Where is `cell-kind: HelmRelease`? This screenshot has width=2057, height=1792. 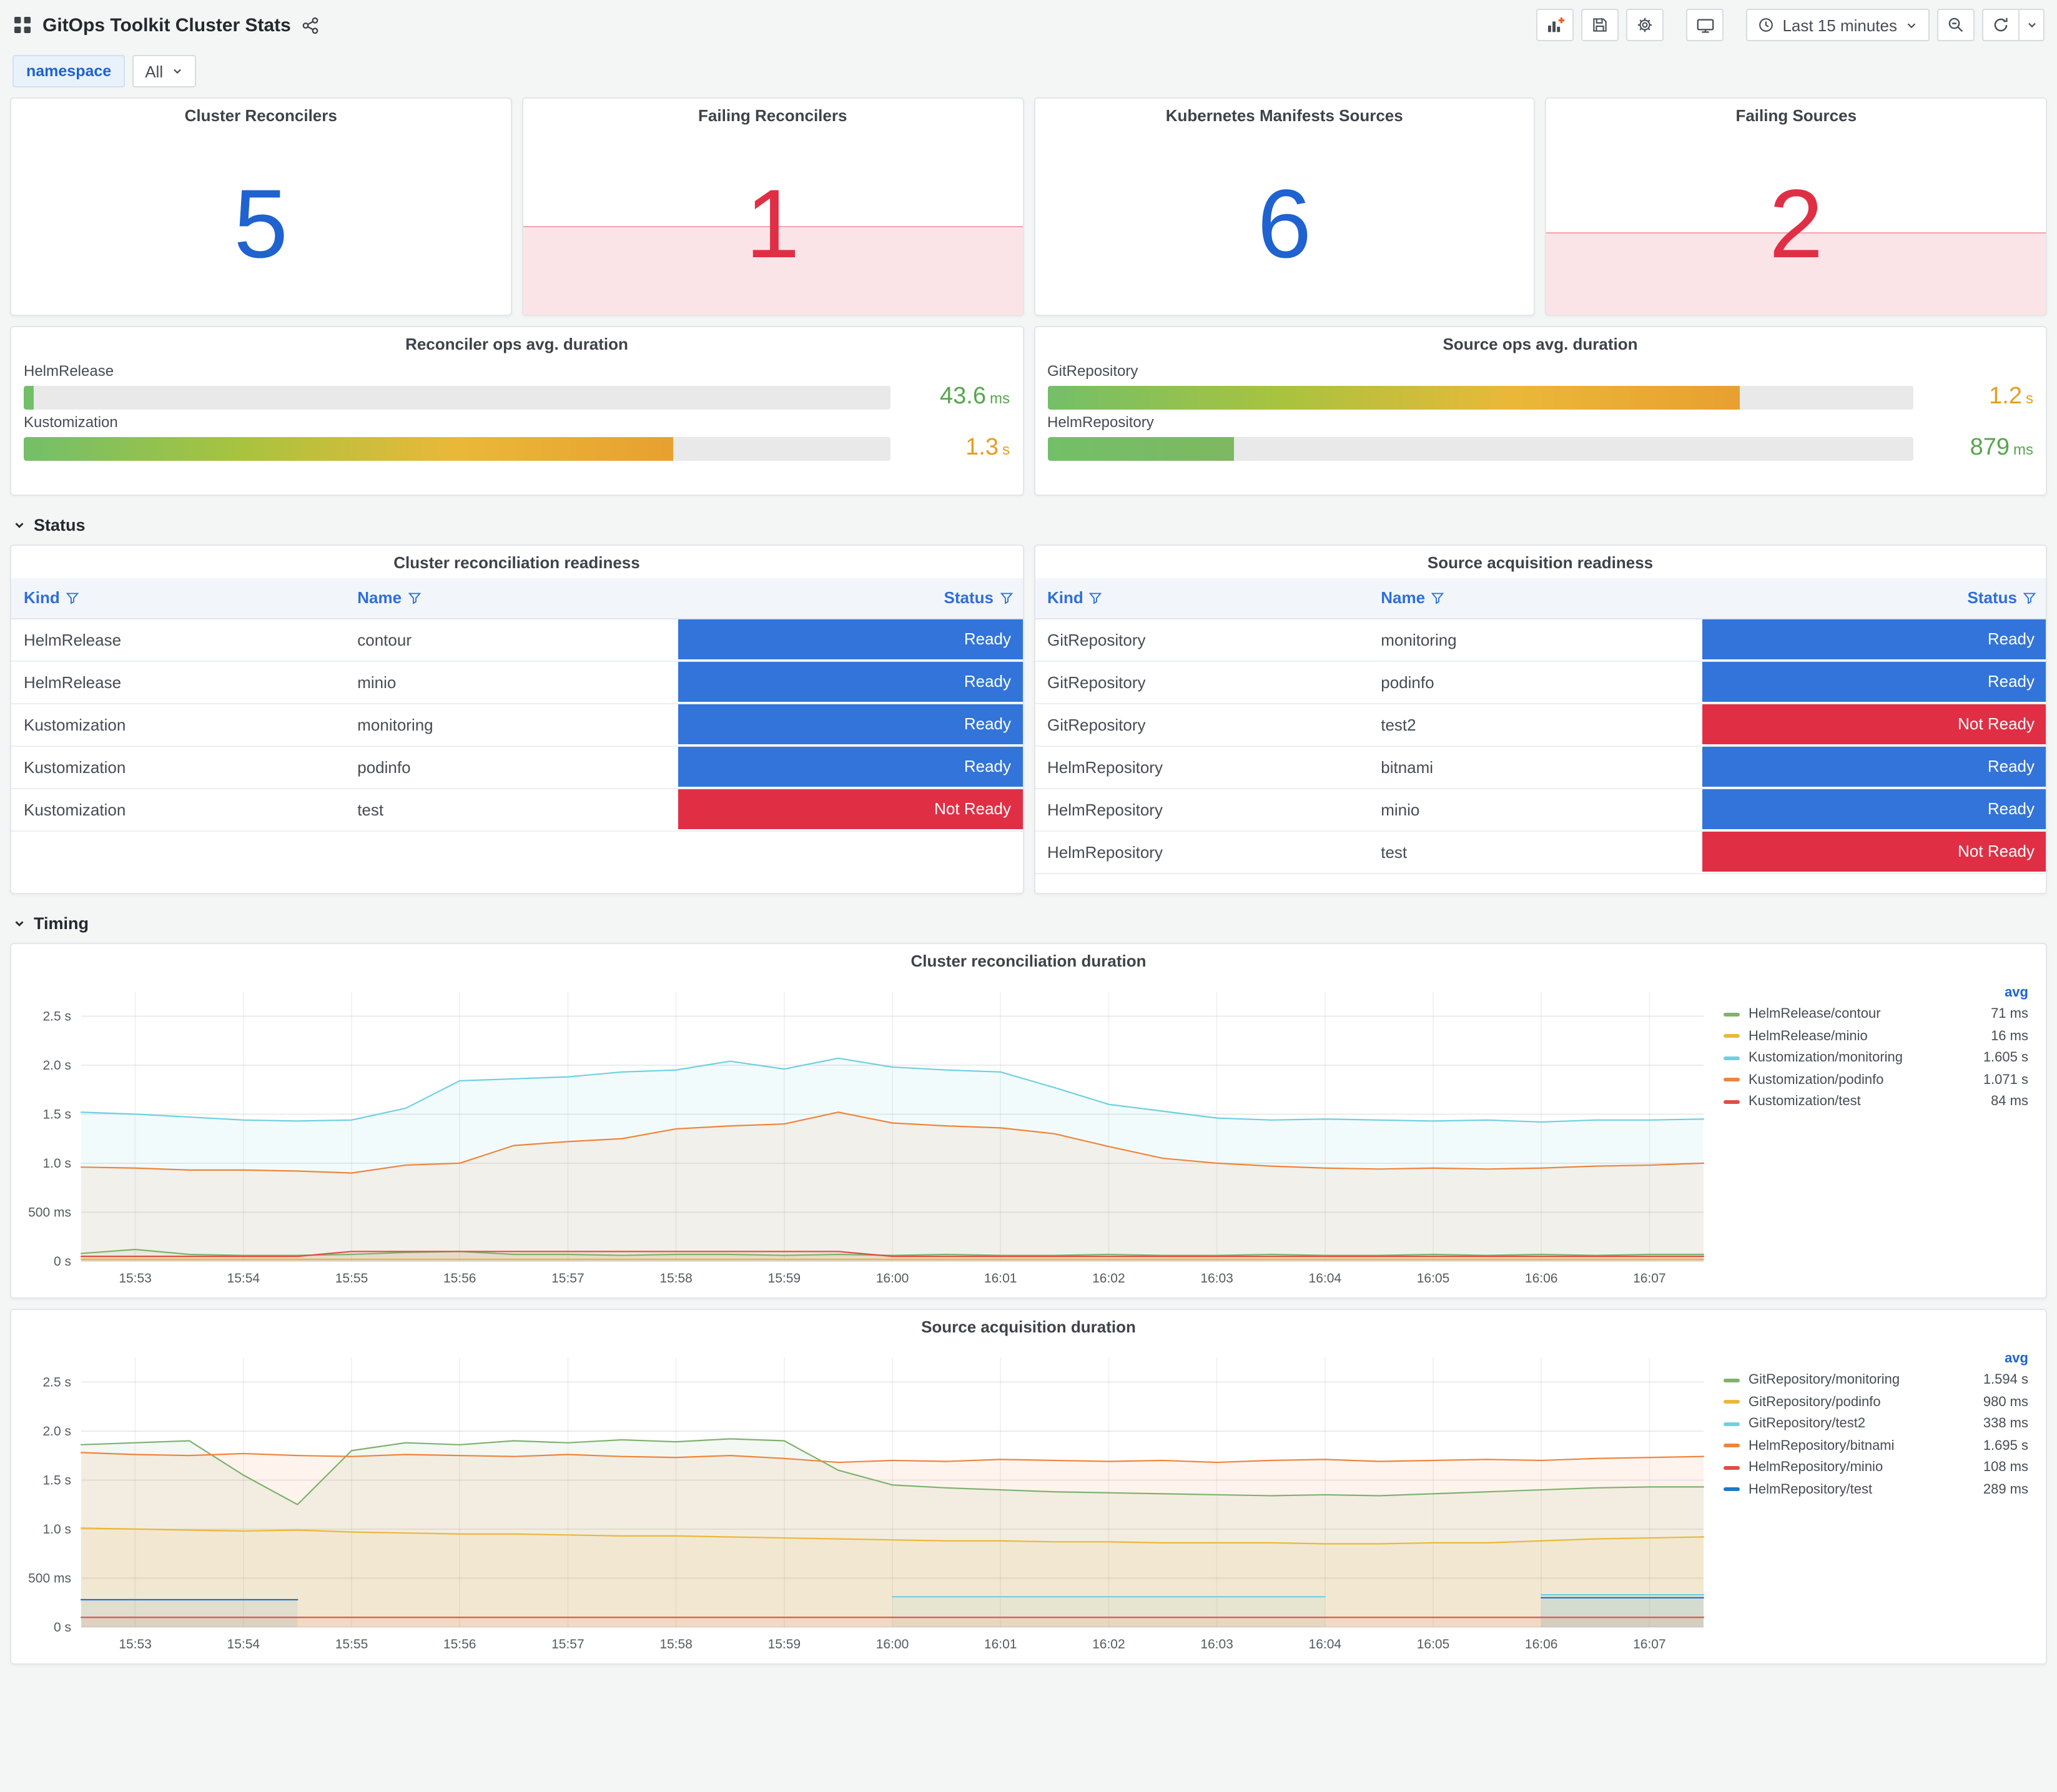
cell-kind: HelmRelease is located at coordinates (178, 639).